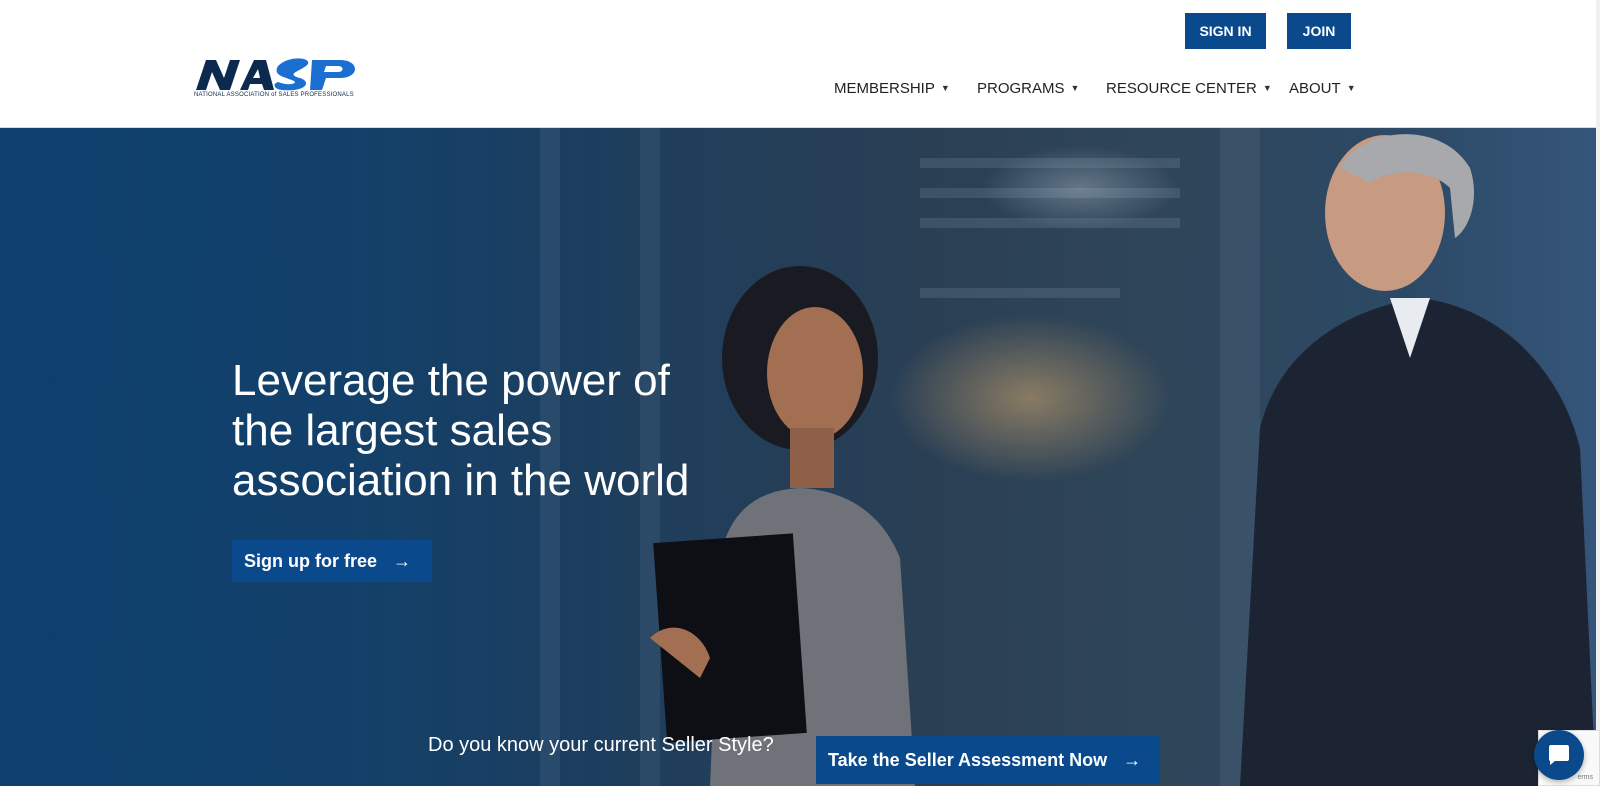 Image resolution: width=1600 pixels, height=786 pixels. Describe the element at coordinates (311, 560) in the screenshot. I see `sign-up-label: Sign up for free` at that location.